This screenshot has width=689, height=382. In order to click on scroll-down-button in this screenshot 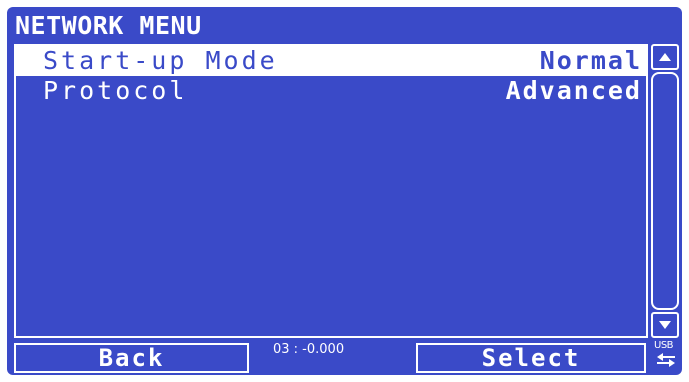, I will do `click(665, 325)`.